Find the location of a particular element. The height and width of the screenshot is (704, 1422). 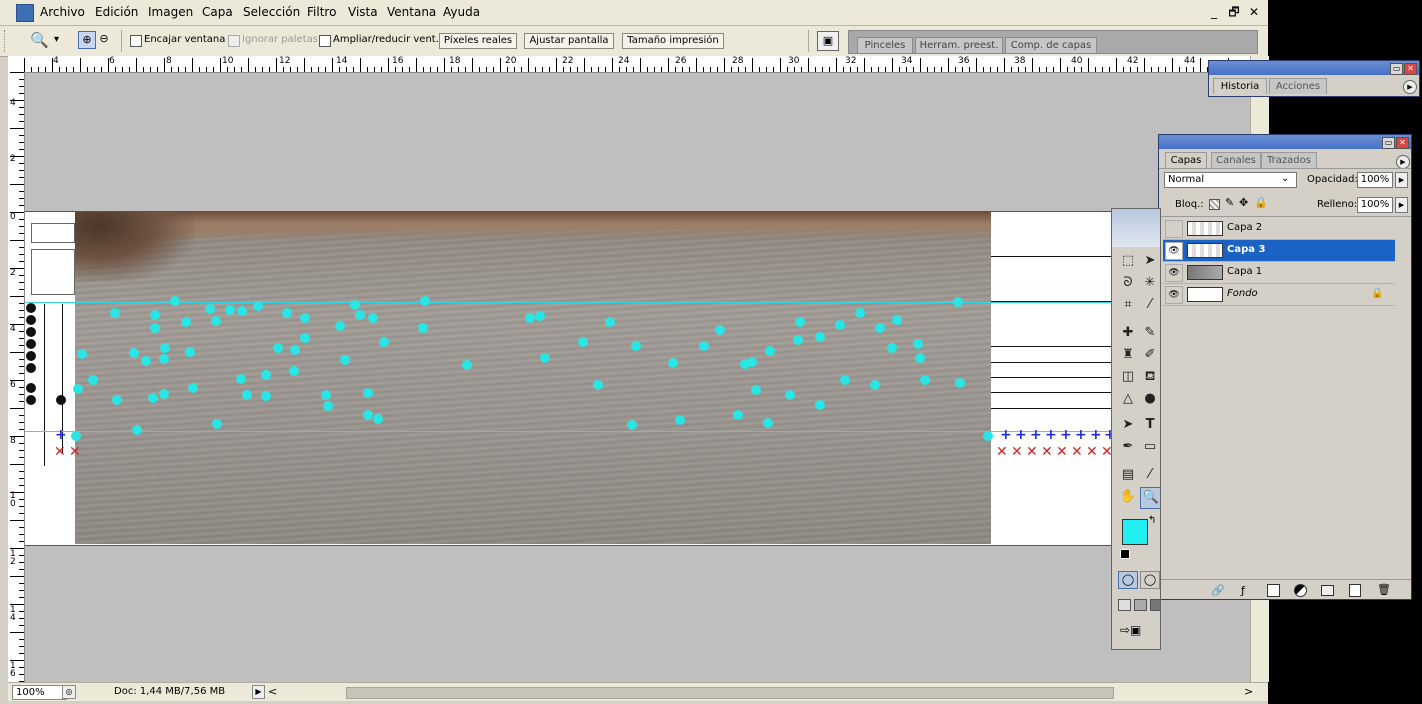

visibility-toggle is located at coordinates (1174, 229).